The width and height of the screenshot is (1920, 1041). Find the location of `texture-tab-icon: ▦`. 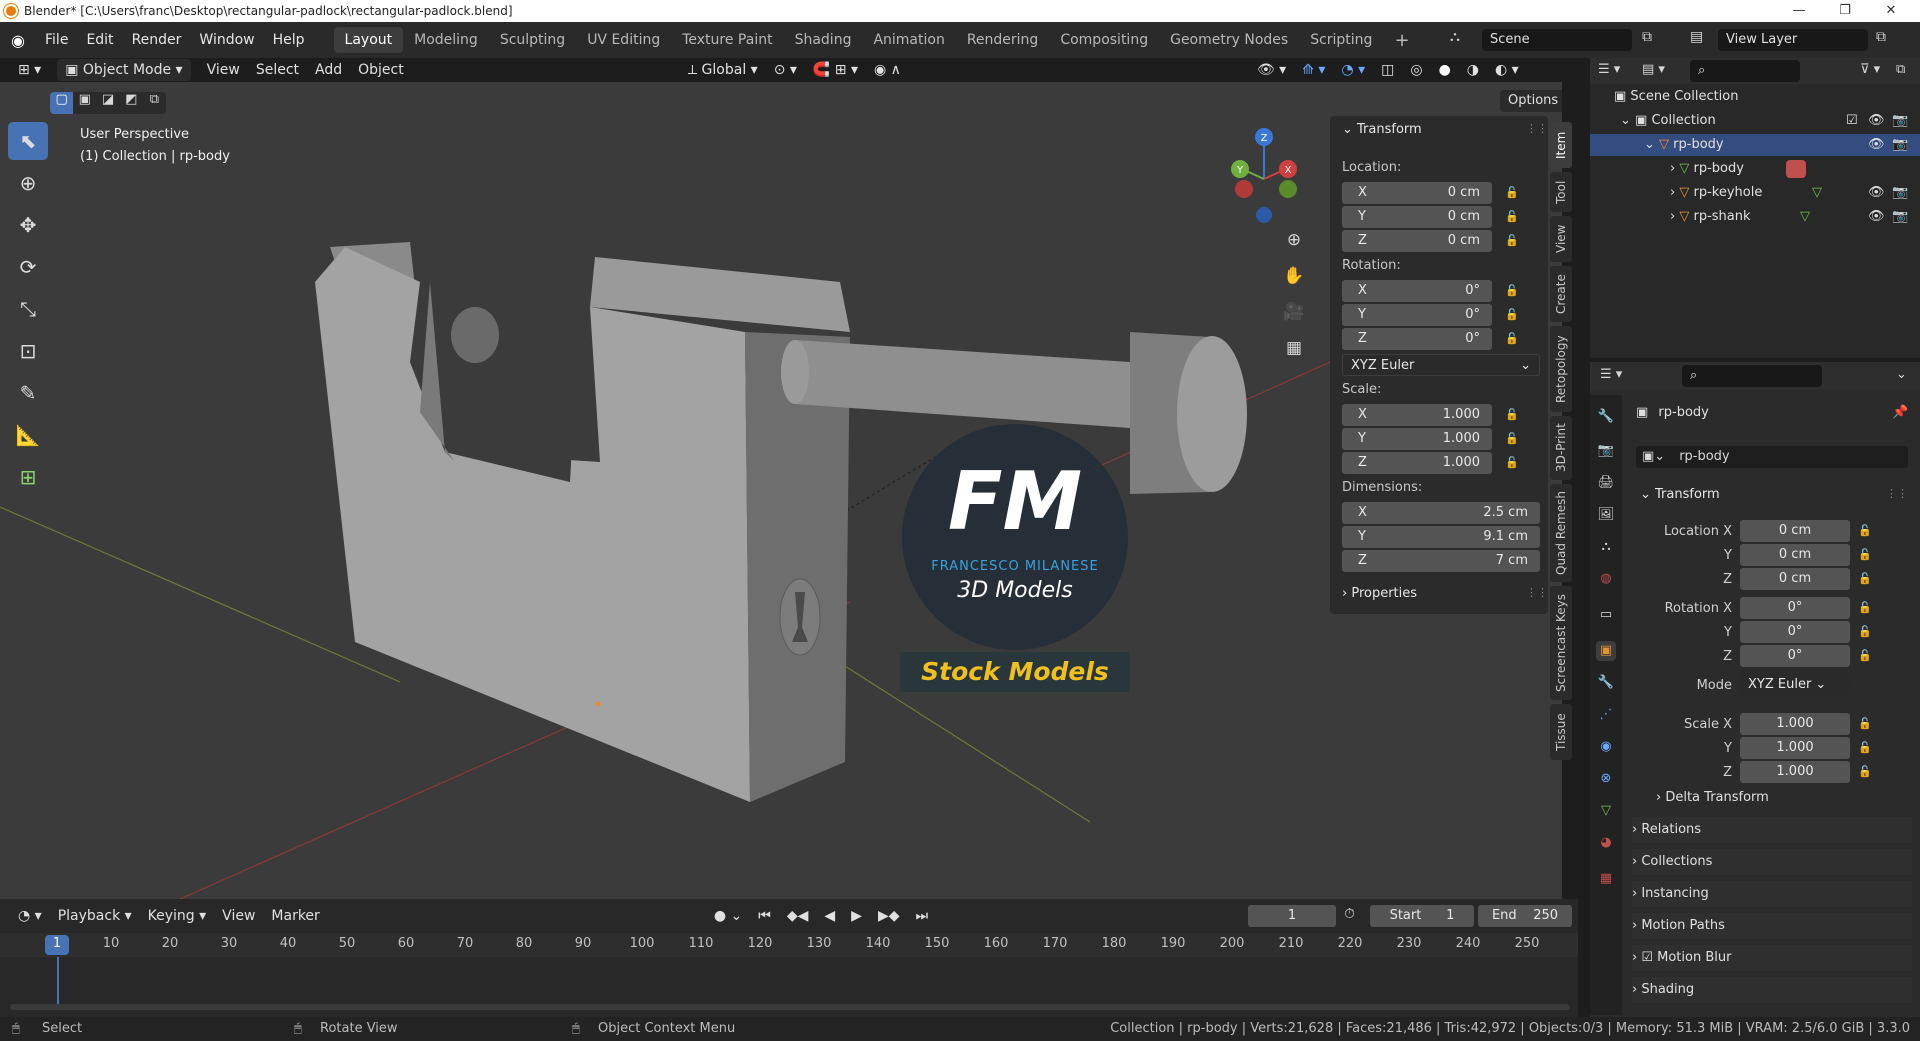

texture-tab-icon: ▦ is located at coordinates (1606, 879).